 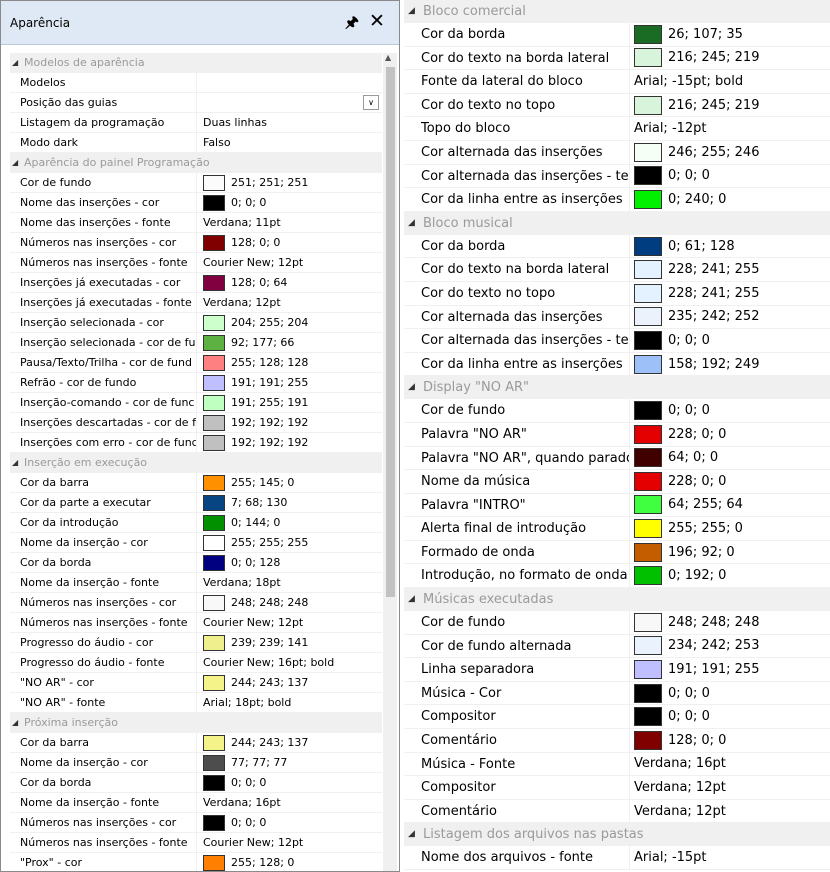 I want to click on category-header: ◢ Próxima inserção, so click(x=196, y=723).